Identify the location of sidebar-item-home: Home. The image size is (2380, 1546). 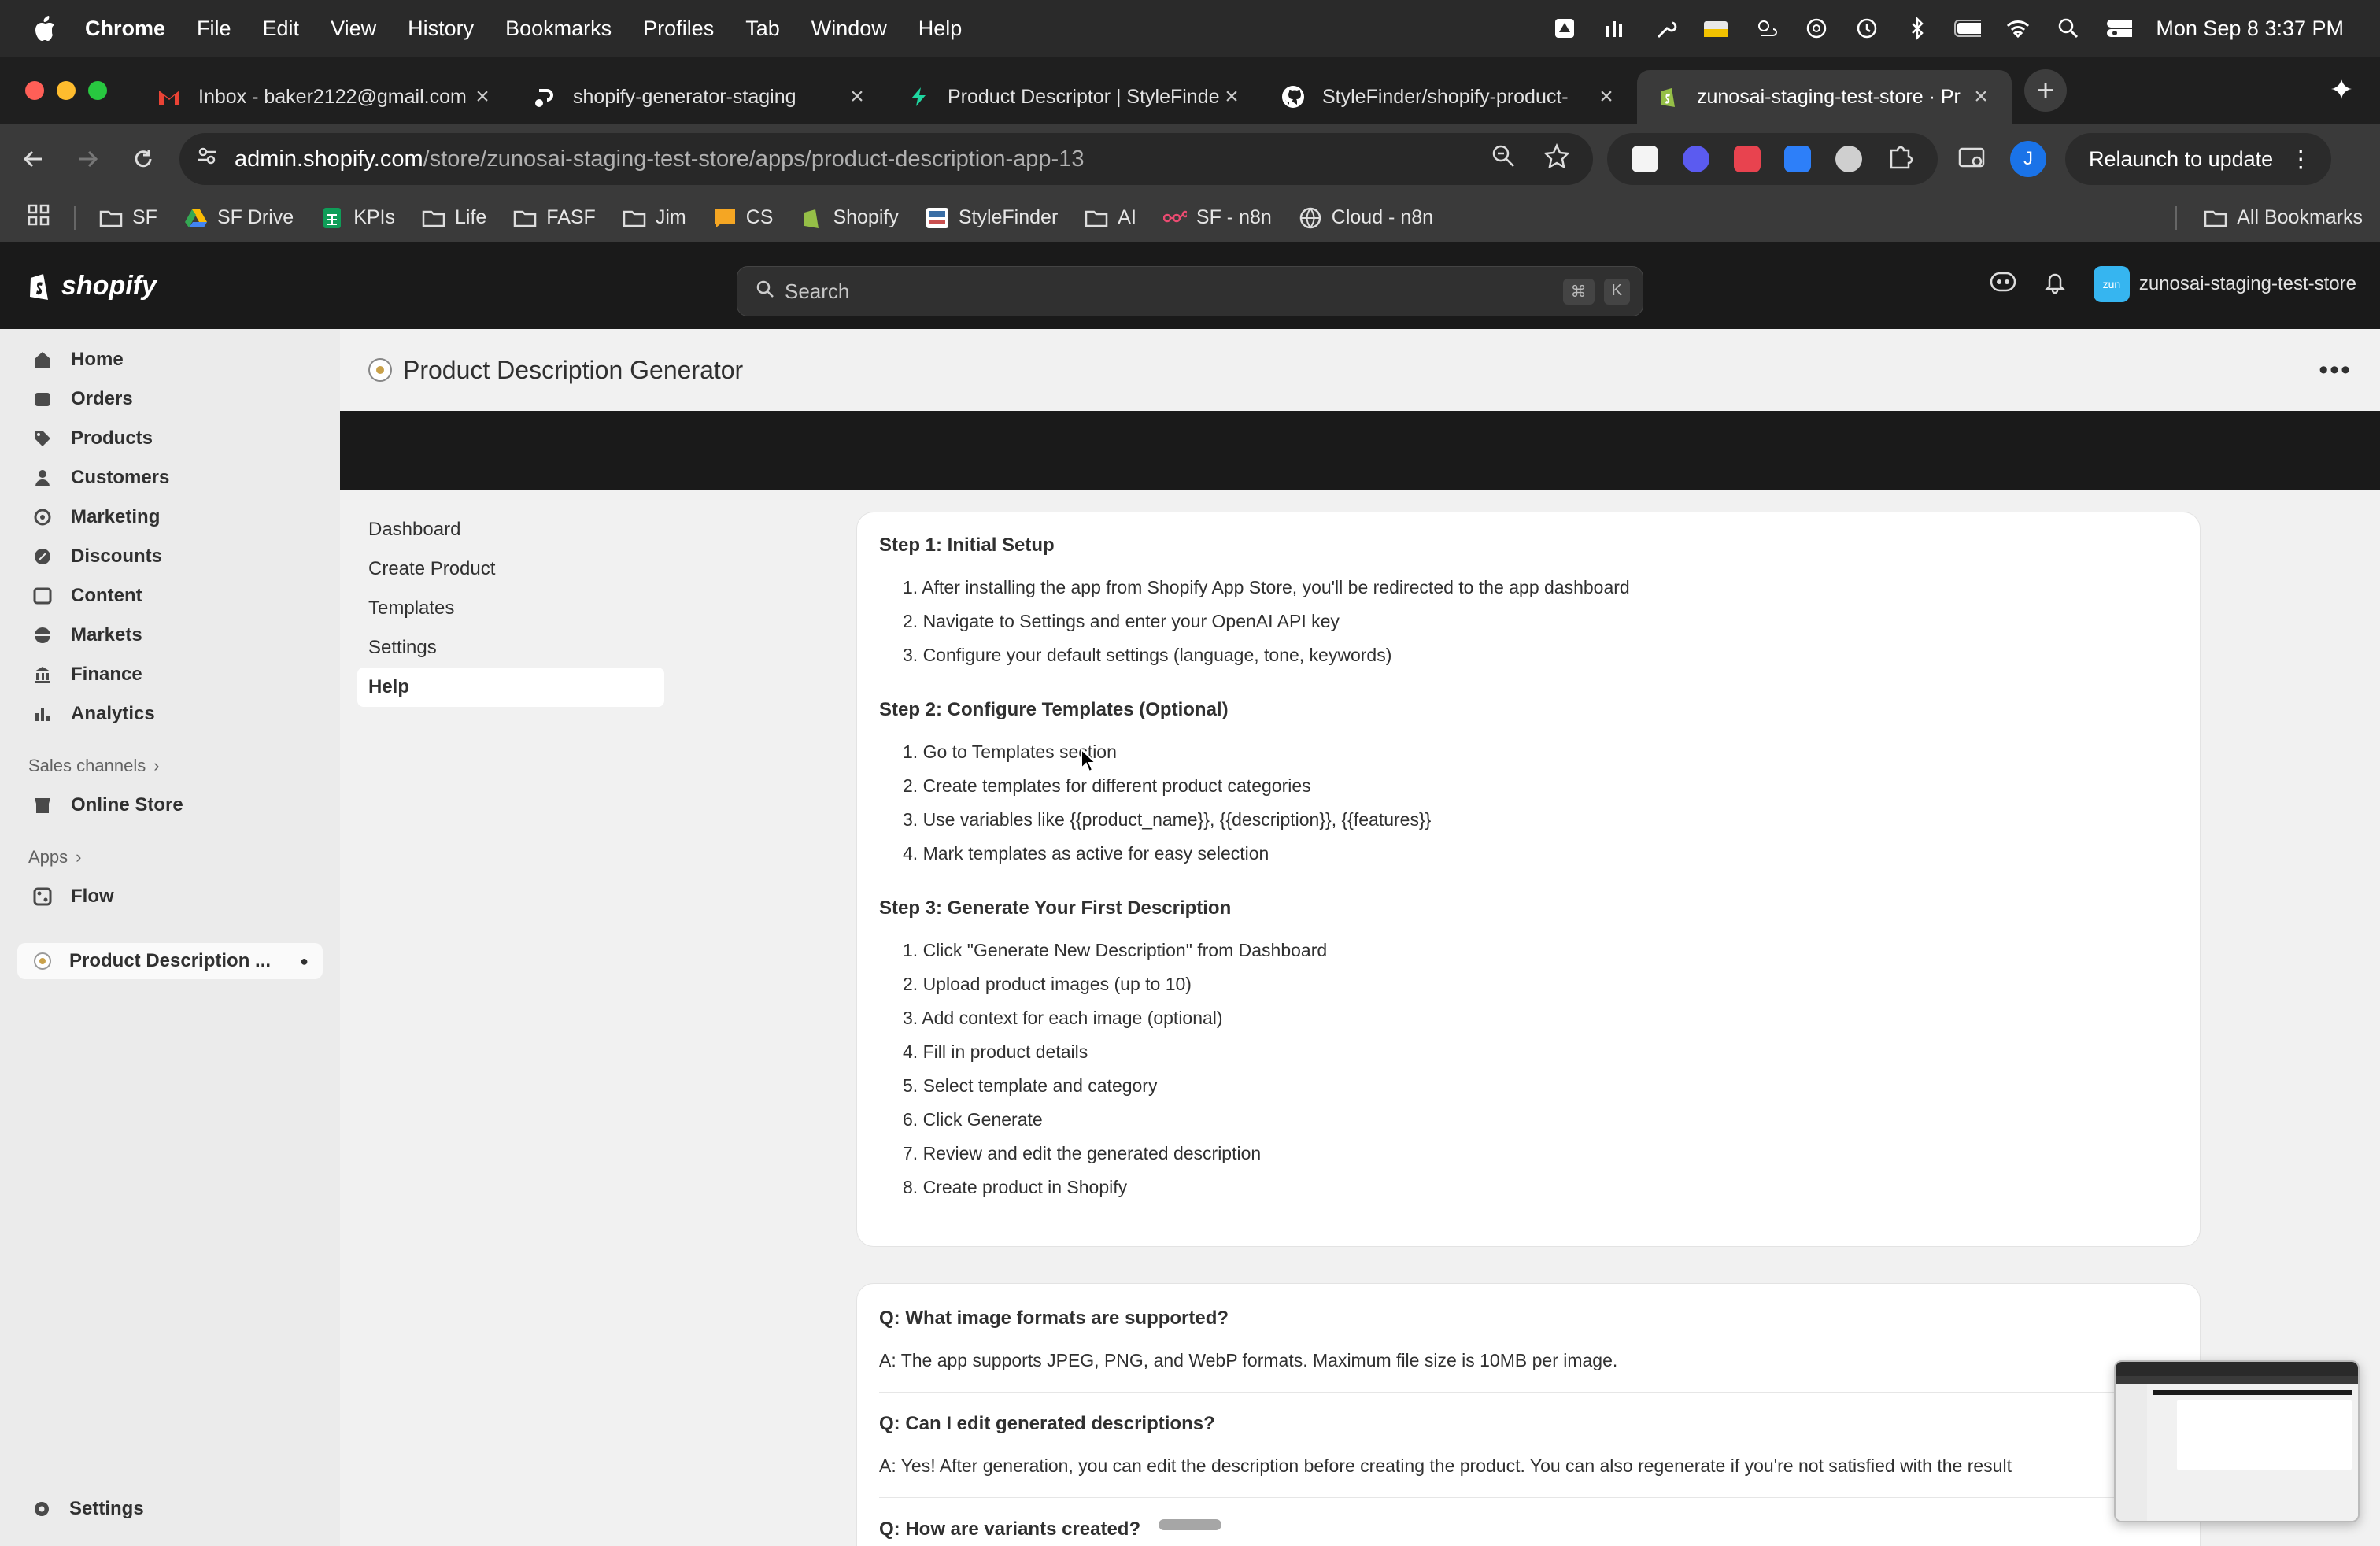
(170, 360).